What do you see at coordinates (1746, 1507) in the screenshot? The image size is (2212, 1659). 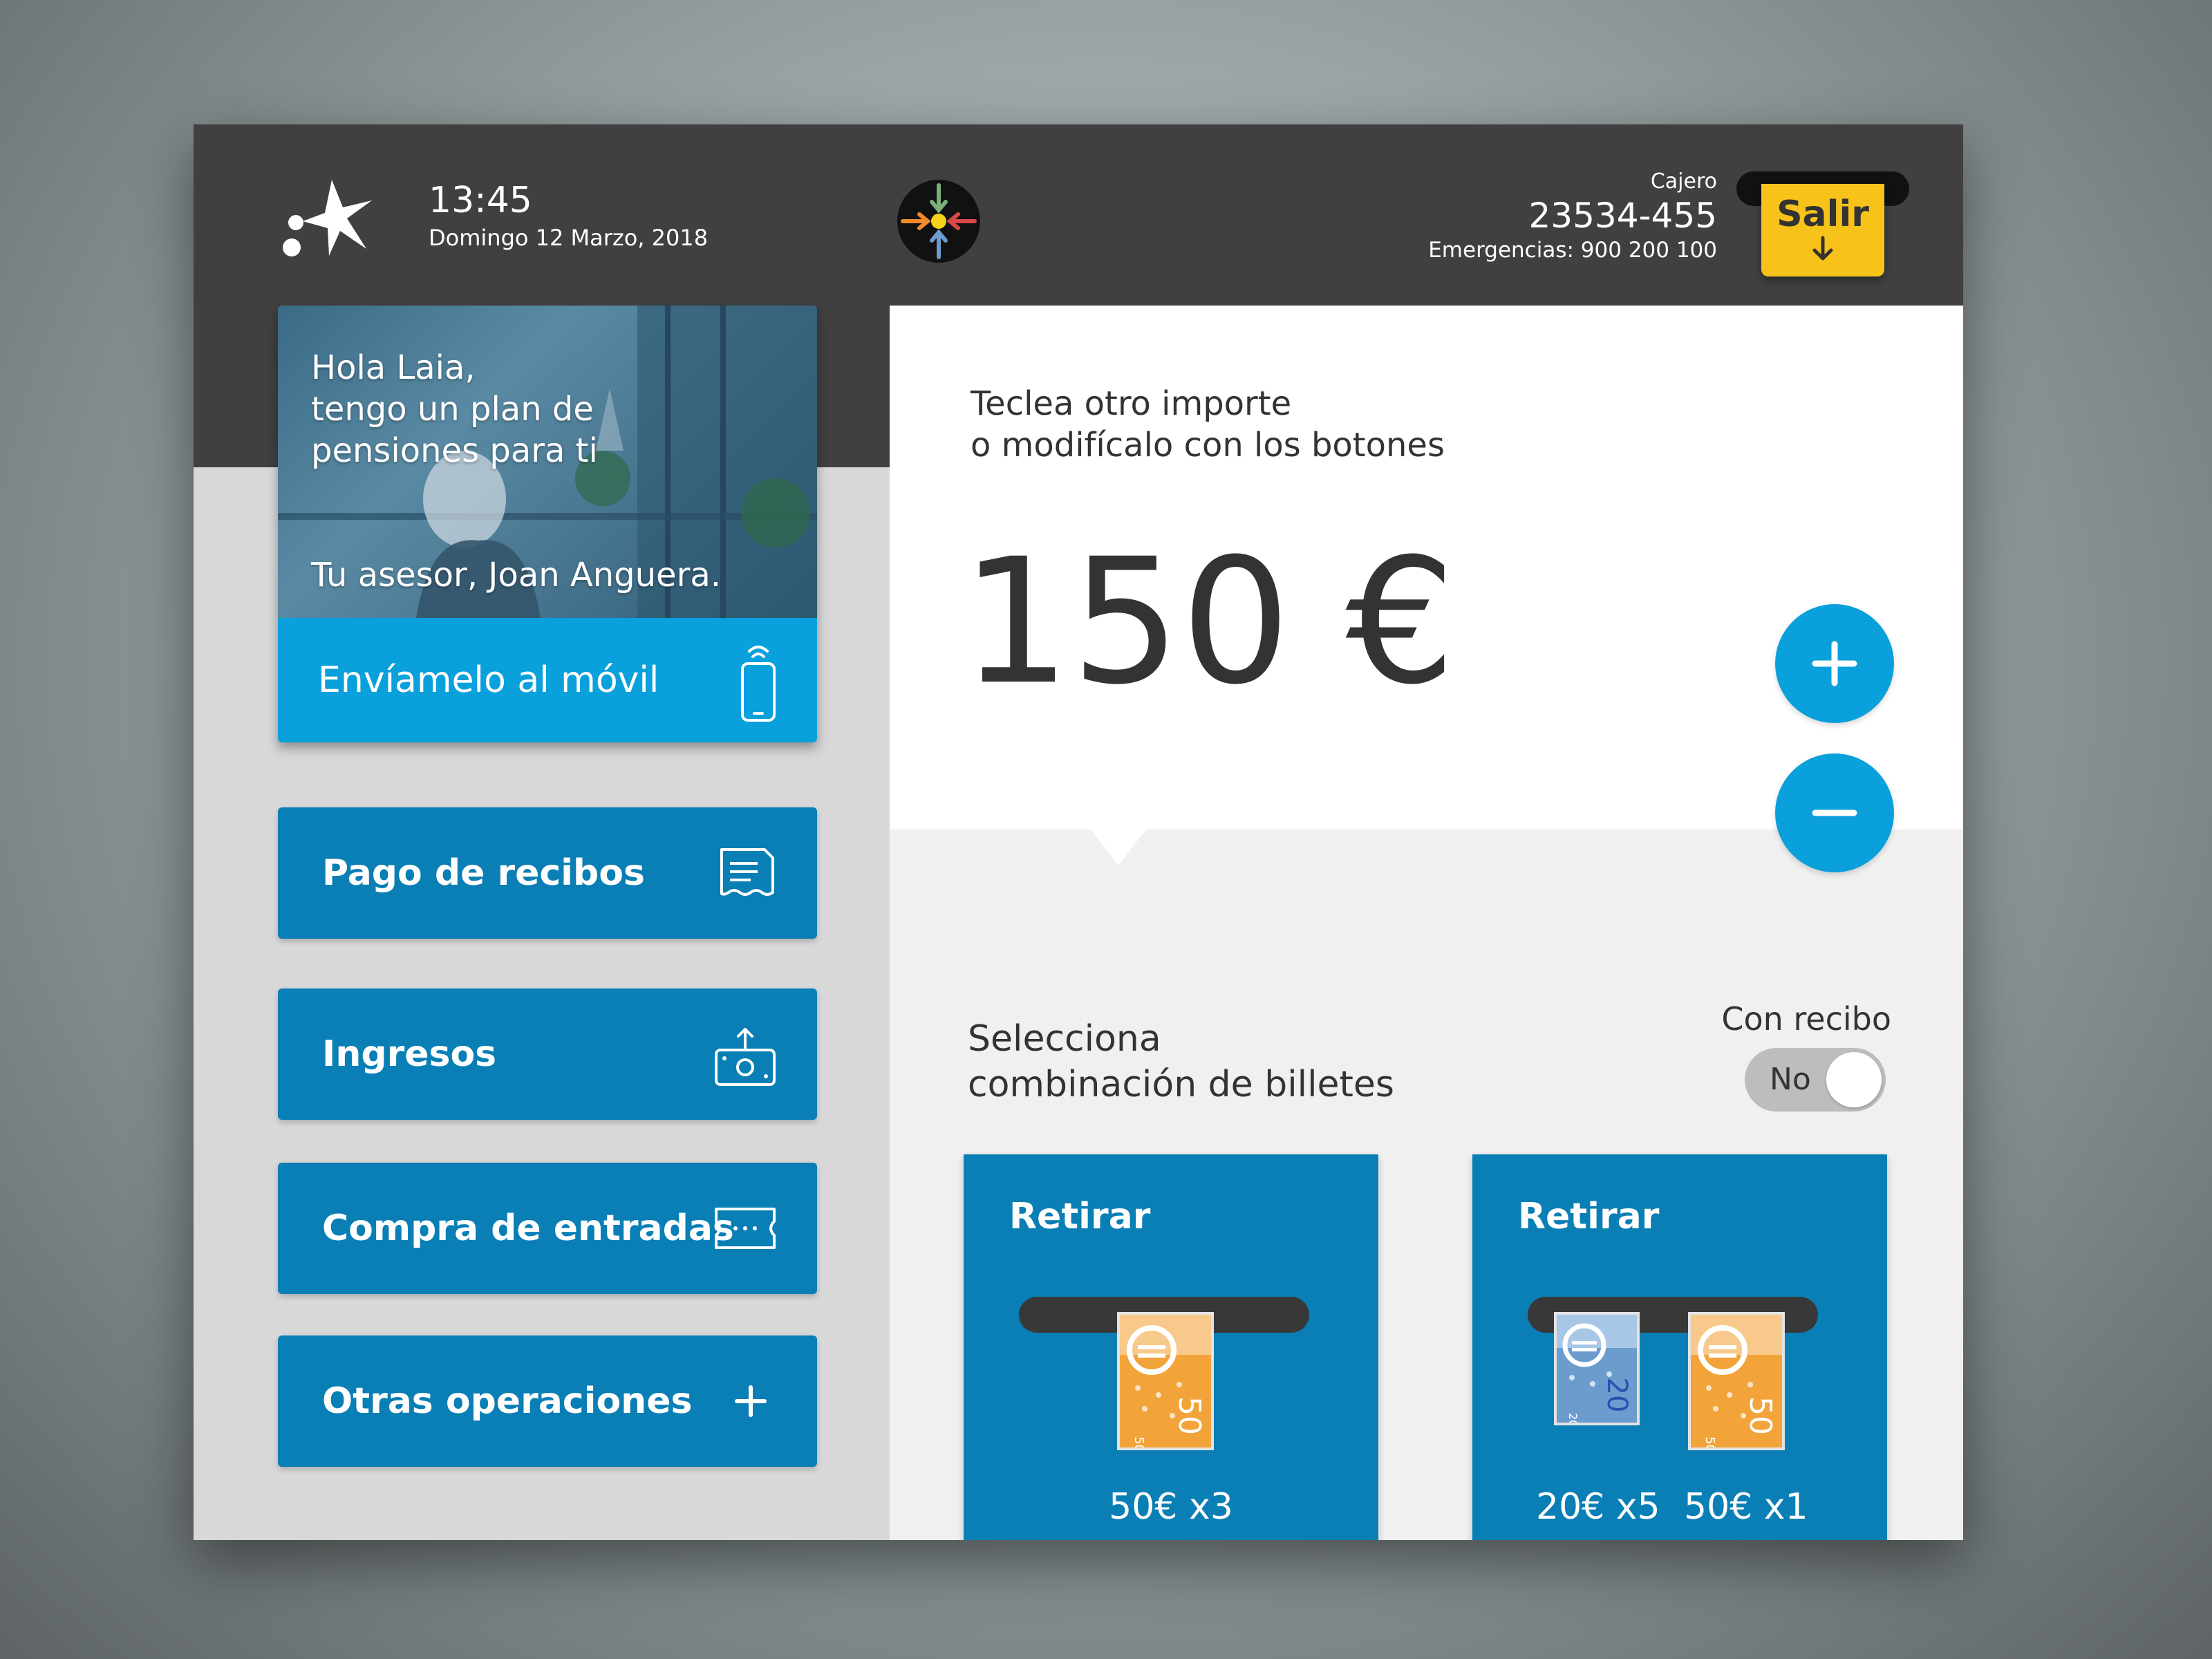 I see `bill-breakdown: 50€ x1` at bounding box center [1746, 1507].